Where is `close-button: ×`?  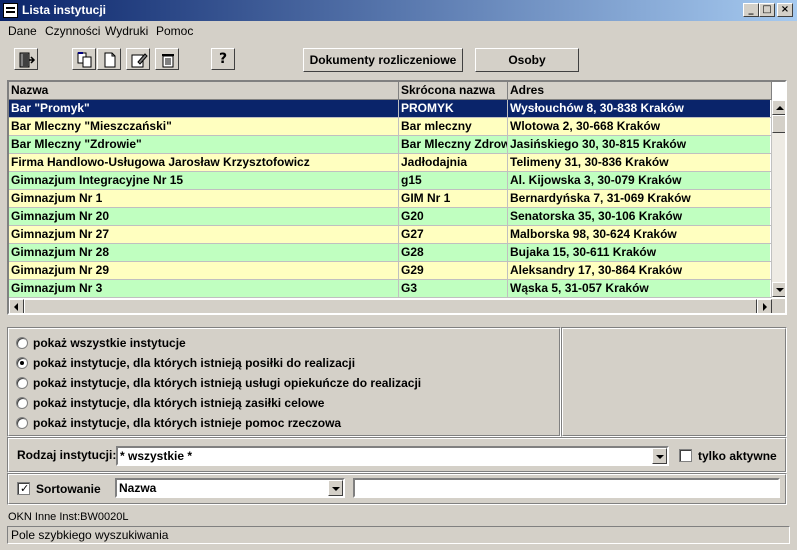
close-button: × is located at coordinates (785, 10).